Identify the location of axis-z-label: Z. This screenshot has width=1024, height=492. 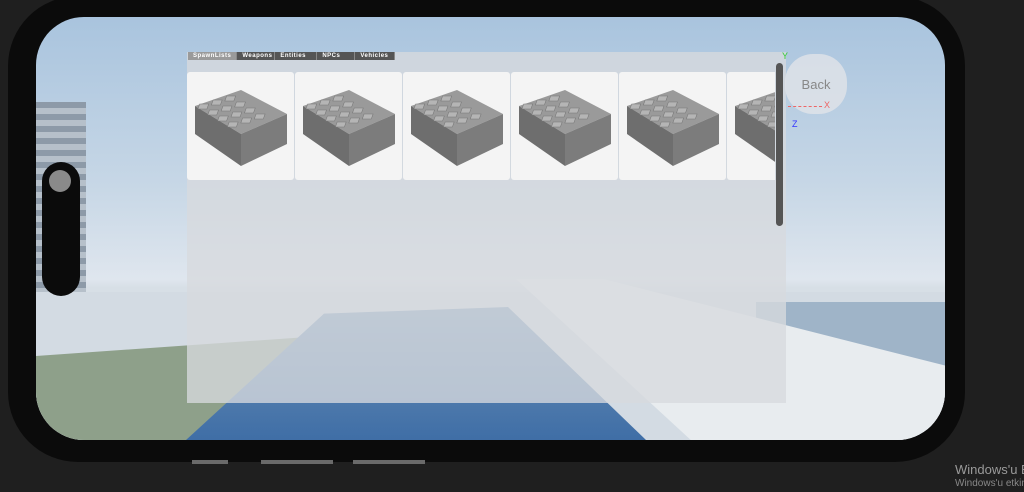
(795, 124).